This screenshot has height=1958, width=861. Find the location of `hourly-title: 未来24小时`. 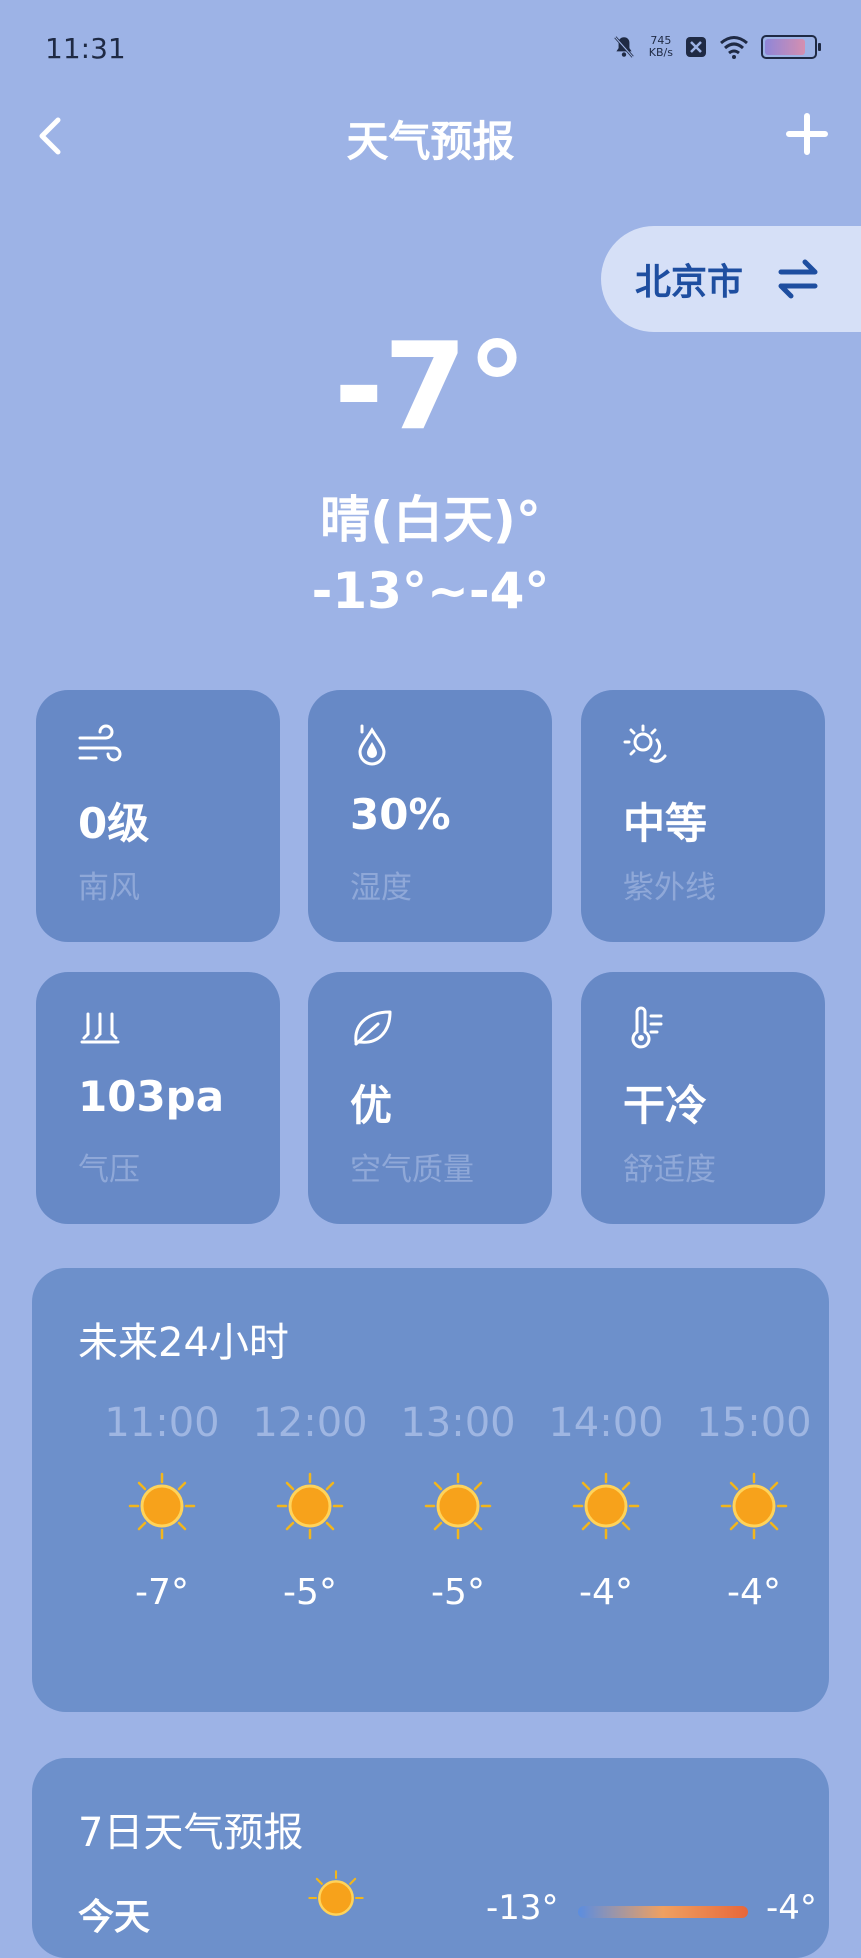

hourly-title: 未来24小时 is located at coordinates (183, 1343).